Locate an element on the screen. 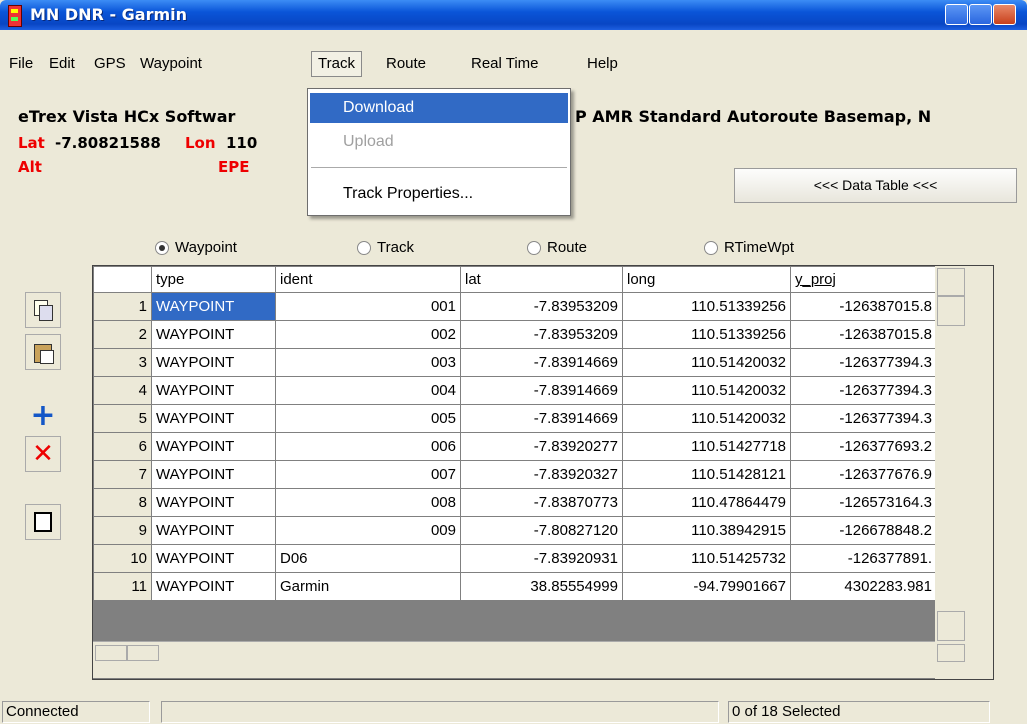 Image resolution: width=1027 pixels, height=724 pixels. row-number: 9 is located at coordinates (122, 530).